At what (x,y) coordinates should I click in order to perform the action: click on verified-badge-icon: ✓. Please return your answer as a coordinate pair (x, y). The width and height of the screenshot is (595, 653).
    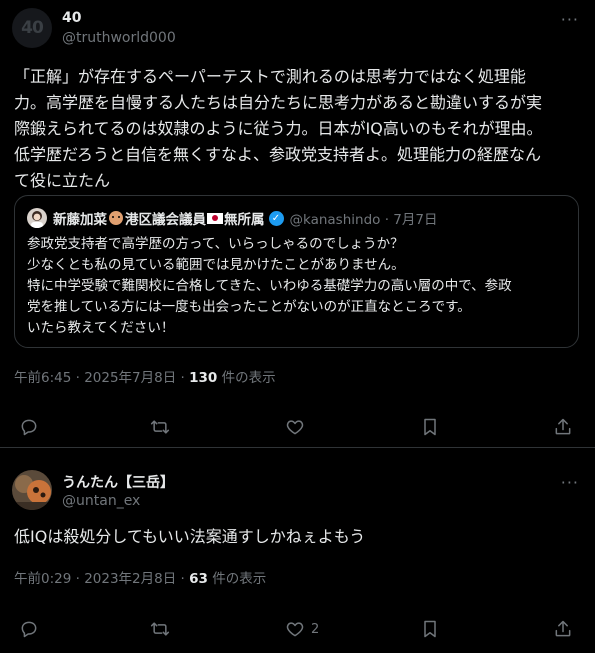
    Looking at the image, I should click on (276, 218).